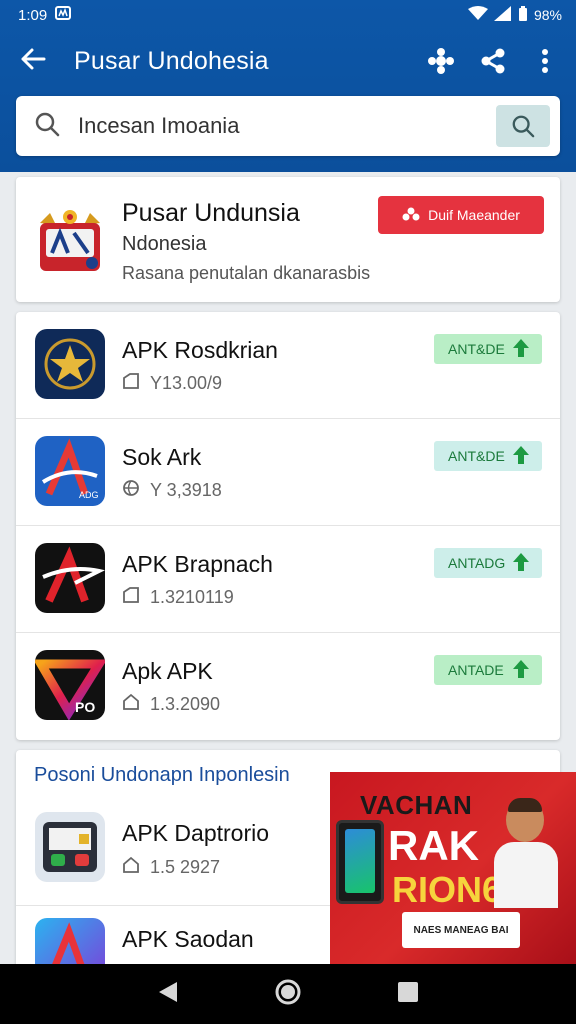  I want to click on download-button: ANTADG, so click(488, 563).